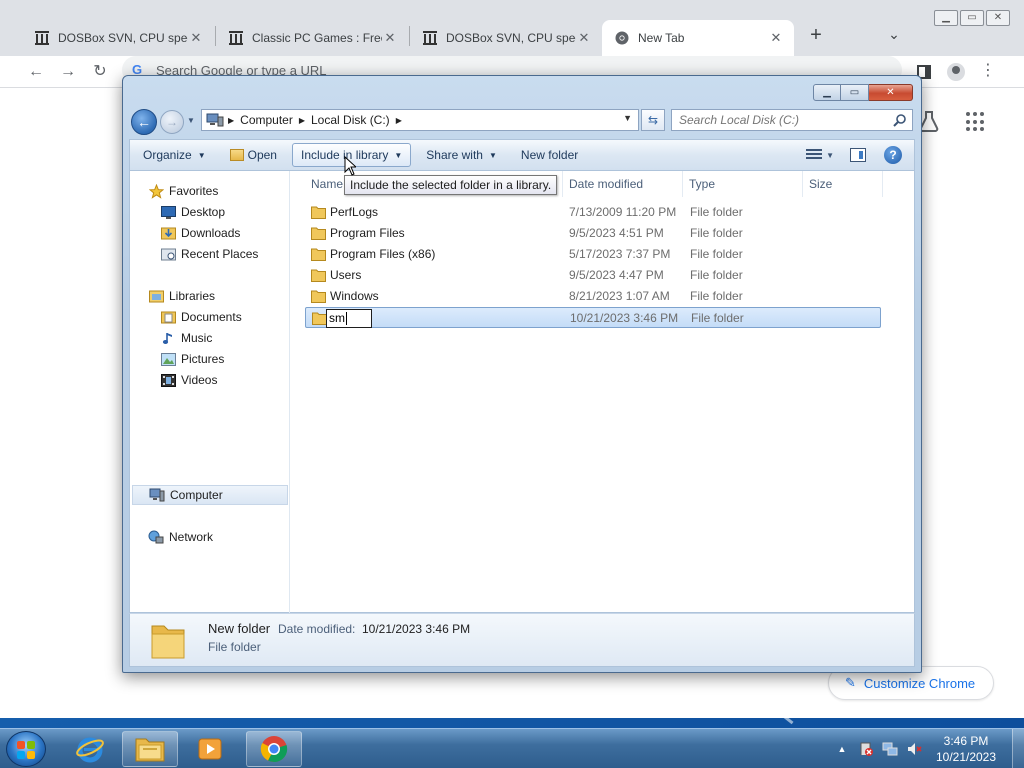 The width and height of the screenshot is (1024, 768). I want to click on column-header-size: Size, so click(843, 184).